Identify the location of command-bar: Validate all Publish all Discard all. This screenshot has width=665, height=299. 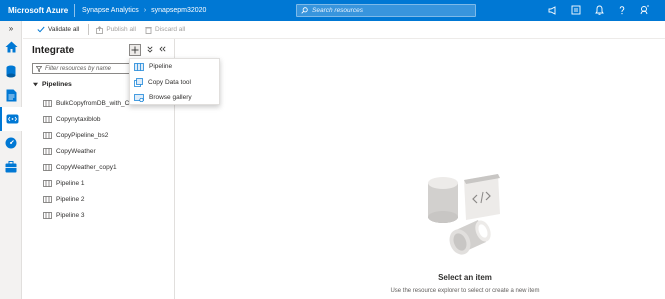
(344, 30).